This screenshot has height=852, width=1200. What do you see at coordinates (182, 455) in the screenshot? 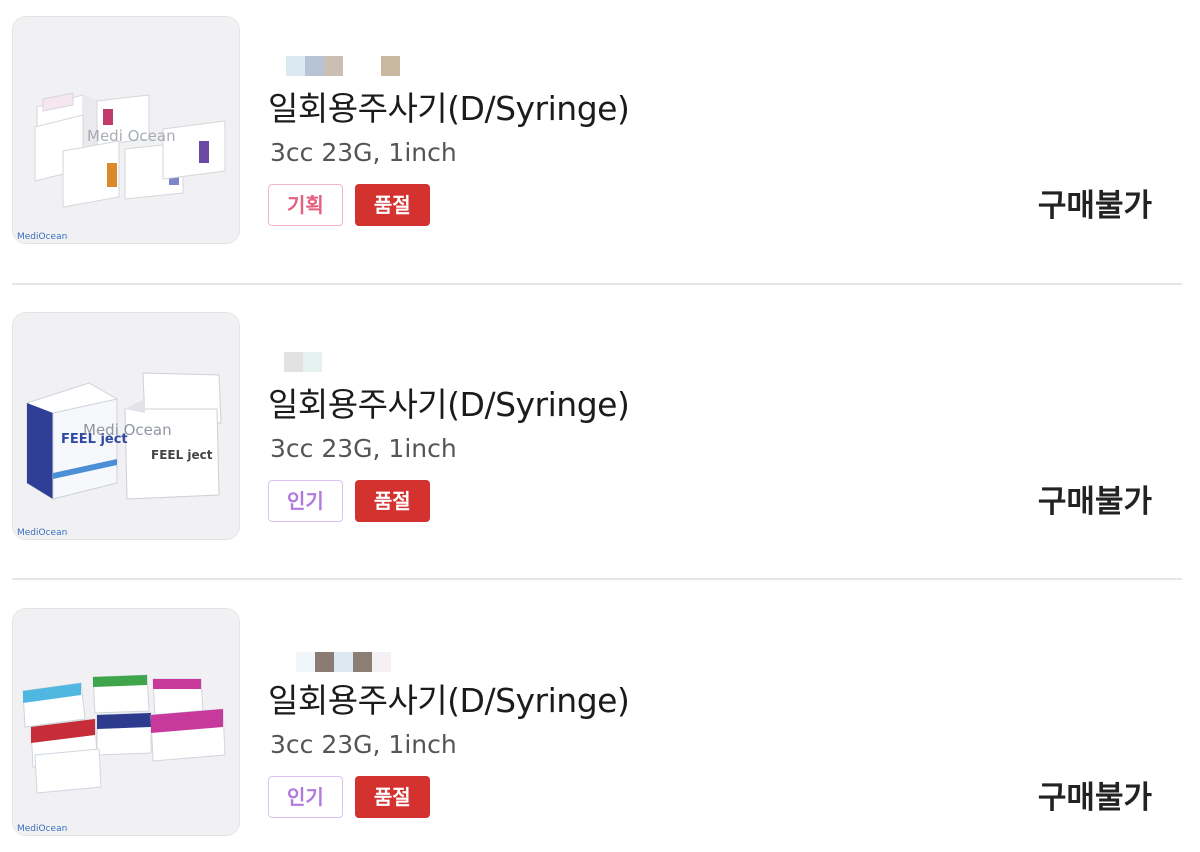
I see `svg-text: FEEL ject` at bounding box center [182, 455].